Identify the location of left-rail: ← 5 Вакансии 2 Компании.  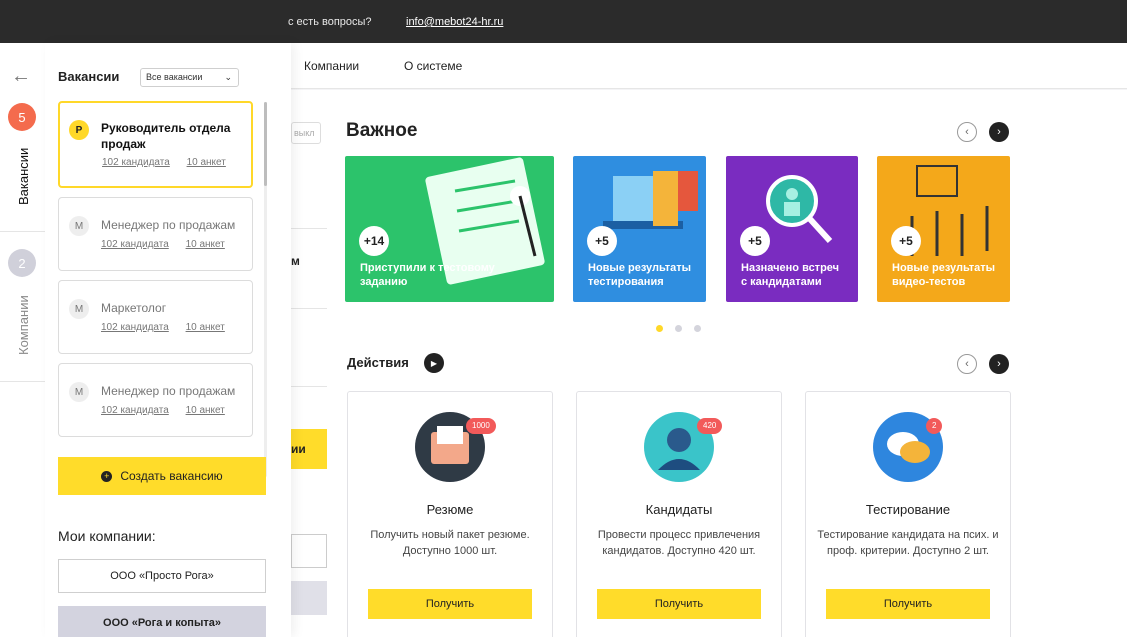
(22, 340).